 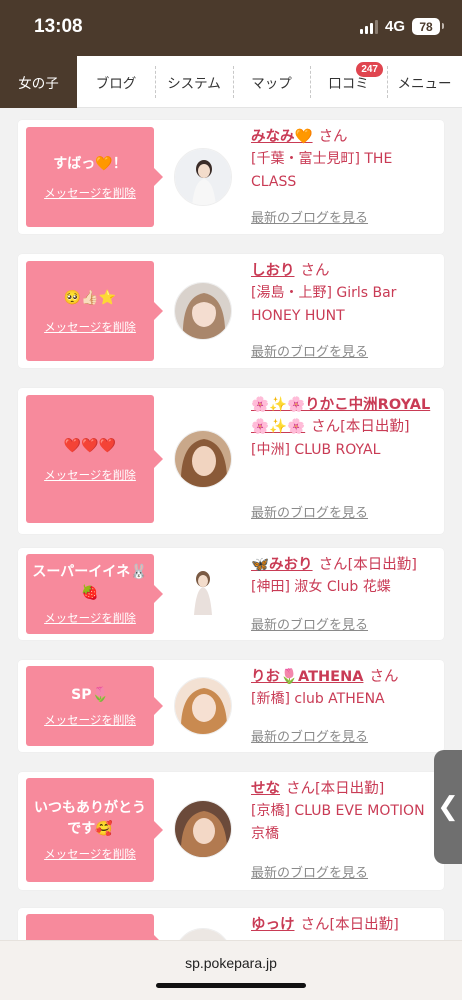 I want to click on shop-link: [神田] 淑女 Club 花蝶, so click(x=344, y=587).